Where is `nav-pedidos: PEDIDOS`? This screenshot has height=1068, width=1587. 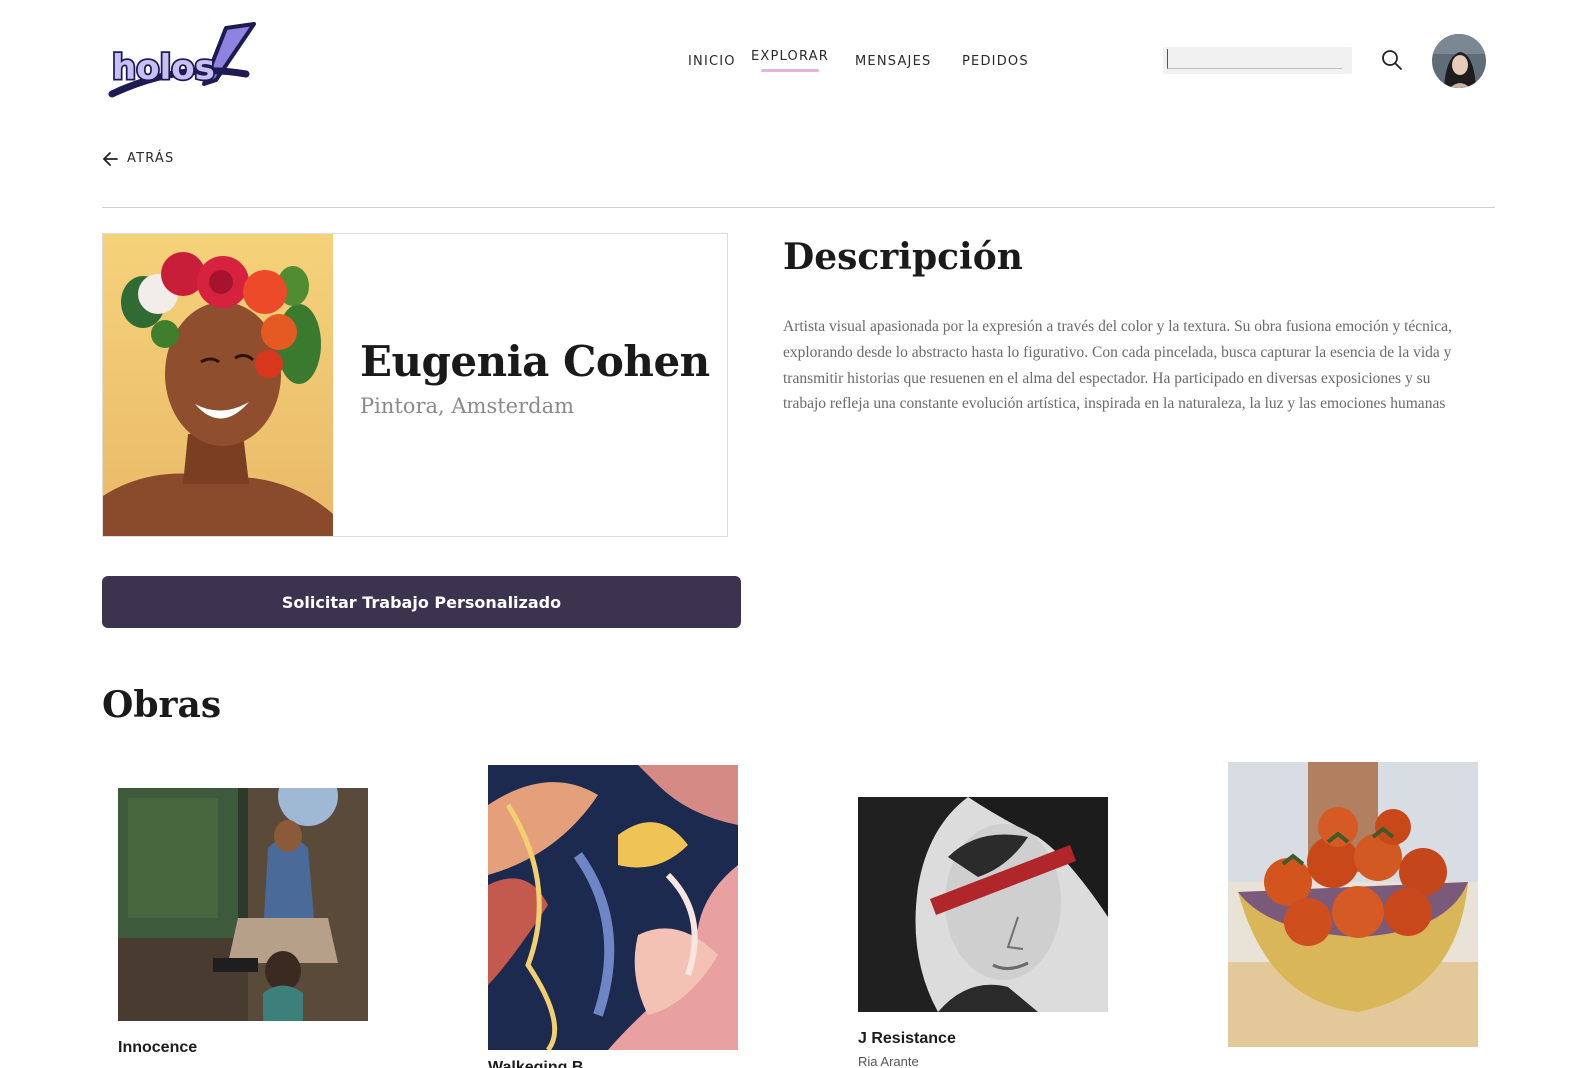
nav-pedidos: PEDIDOS is located at coordinates (995, 61).